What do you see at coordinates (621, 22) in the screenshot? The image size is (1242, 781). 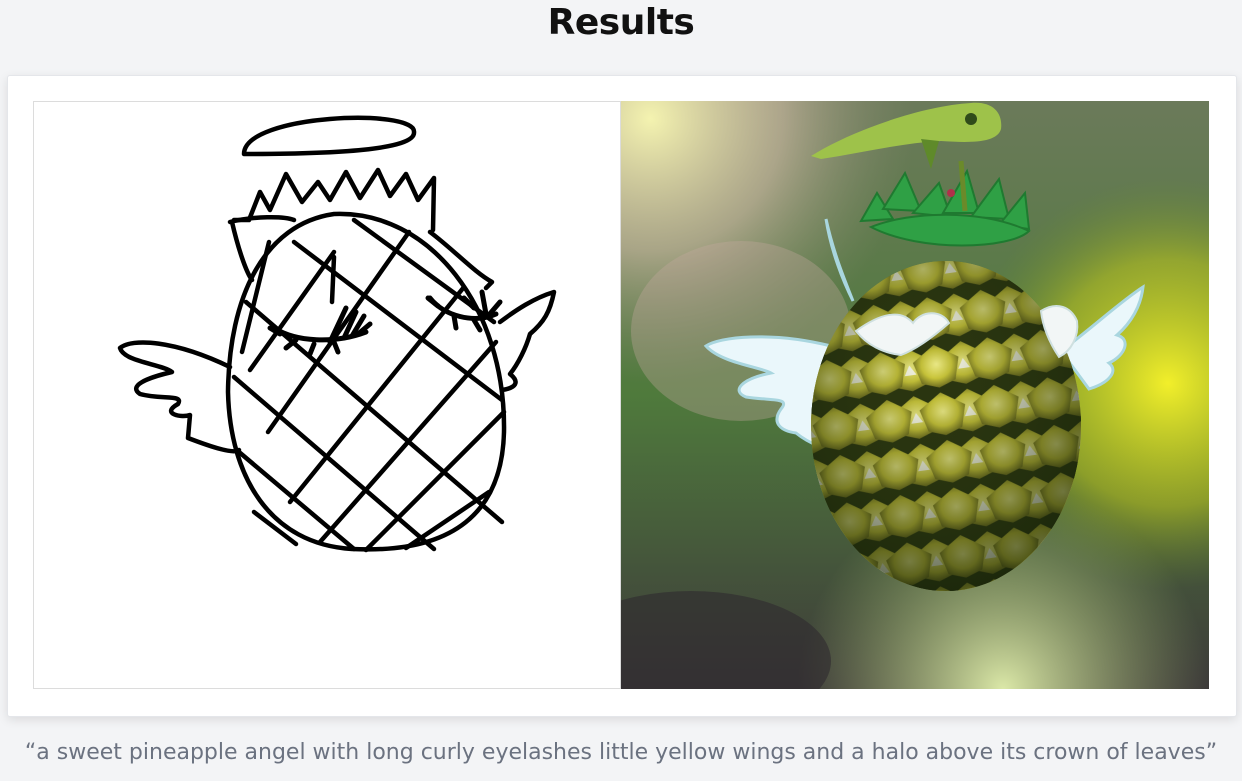 I see `page-title: Results` at bounding box center [621, 22].